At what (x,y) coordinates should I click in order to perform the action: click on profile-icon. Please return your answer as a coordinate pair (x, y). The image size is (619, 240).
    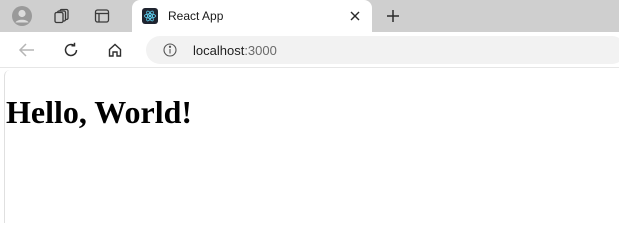
    Looking at the image, I should click on (22, 16).